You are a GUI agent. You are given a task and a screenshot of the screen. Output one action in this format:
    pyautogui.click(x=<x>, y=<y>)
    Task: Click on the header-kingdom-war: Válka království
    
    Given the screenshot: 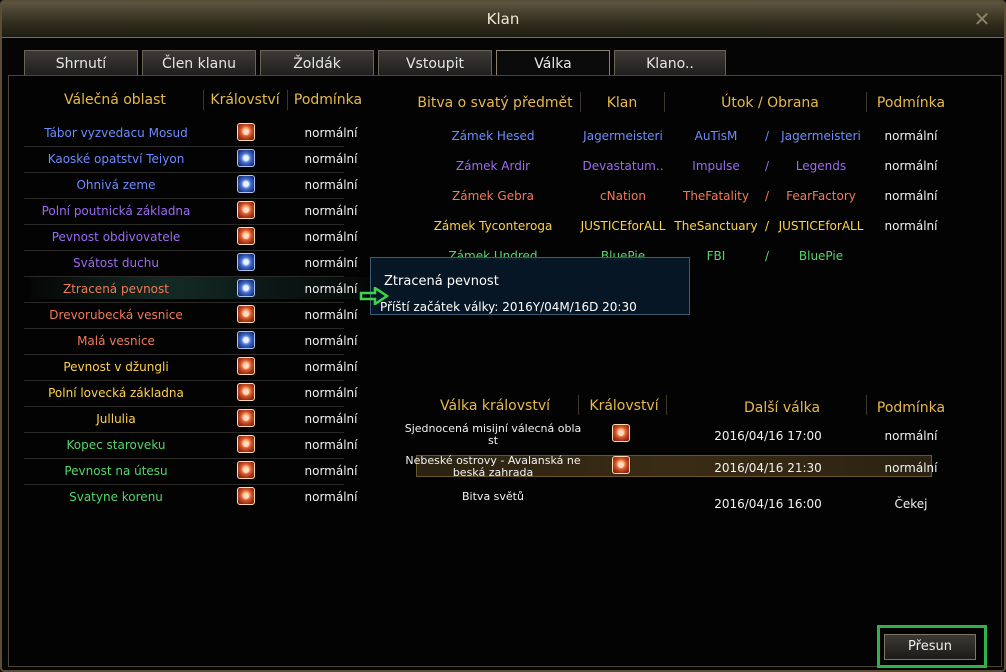 What is the action you would take?
    pyautogui.click(x=495, y=406)
    